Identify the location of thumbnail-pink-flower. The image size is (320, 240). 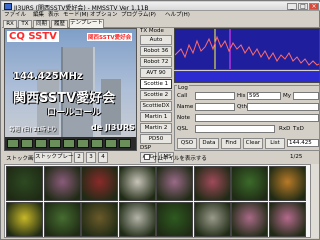
(62, 183).